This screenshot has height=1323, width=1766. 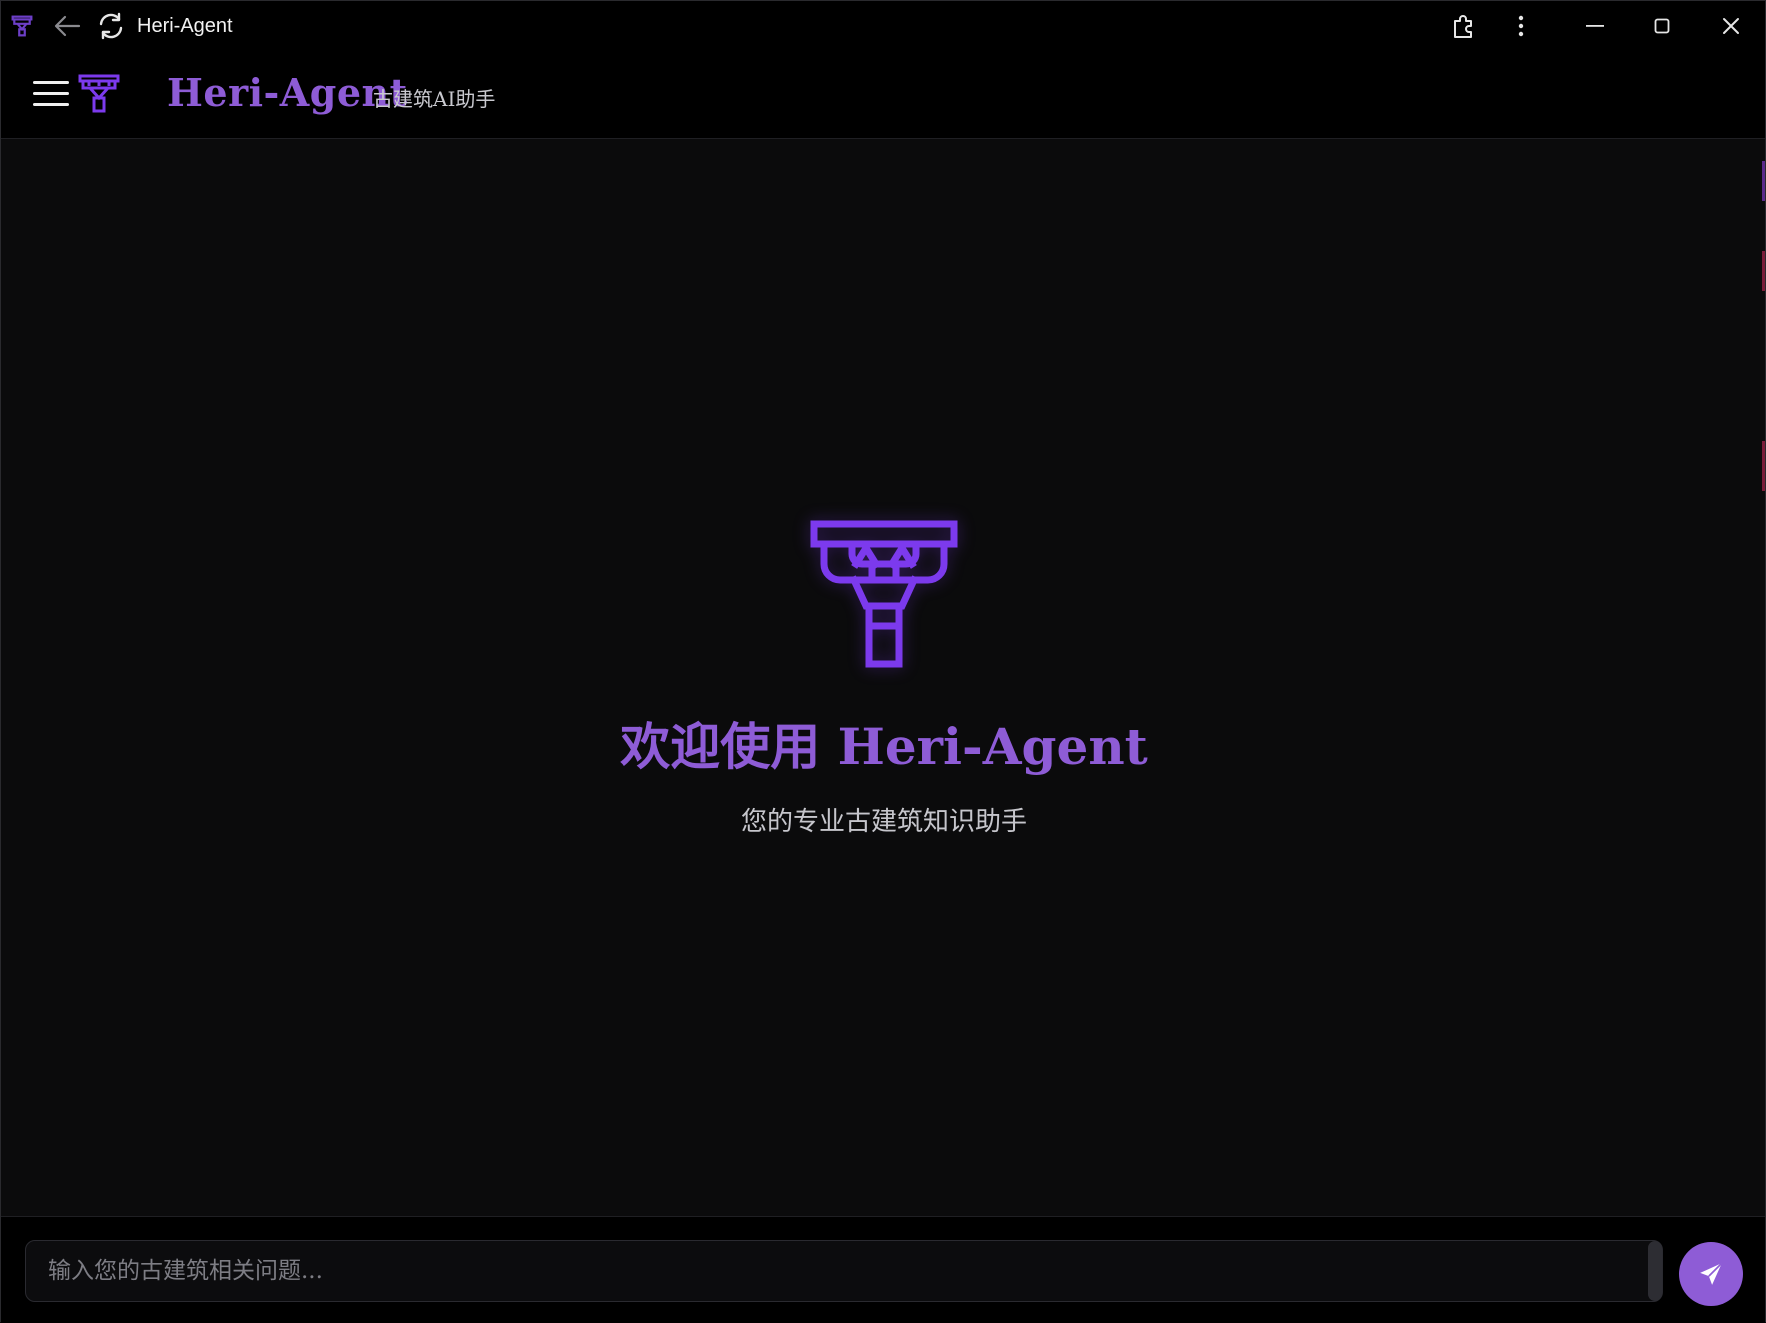 I want to click on title-bar: Heri-Agent, so click(x=883, y=26).